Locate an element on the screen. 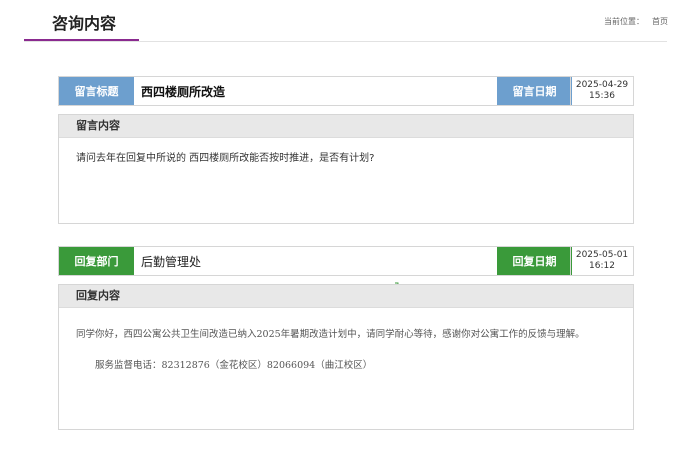 The height and width of the screenshot is (458, 690). message-time: 15:36 is located at coordinates (602, 96).